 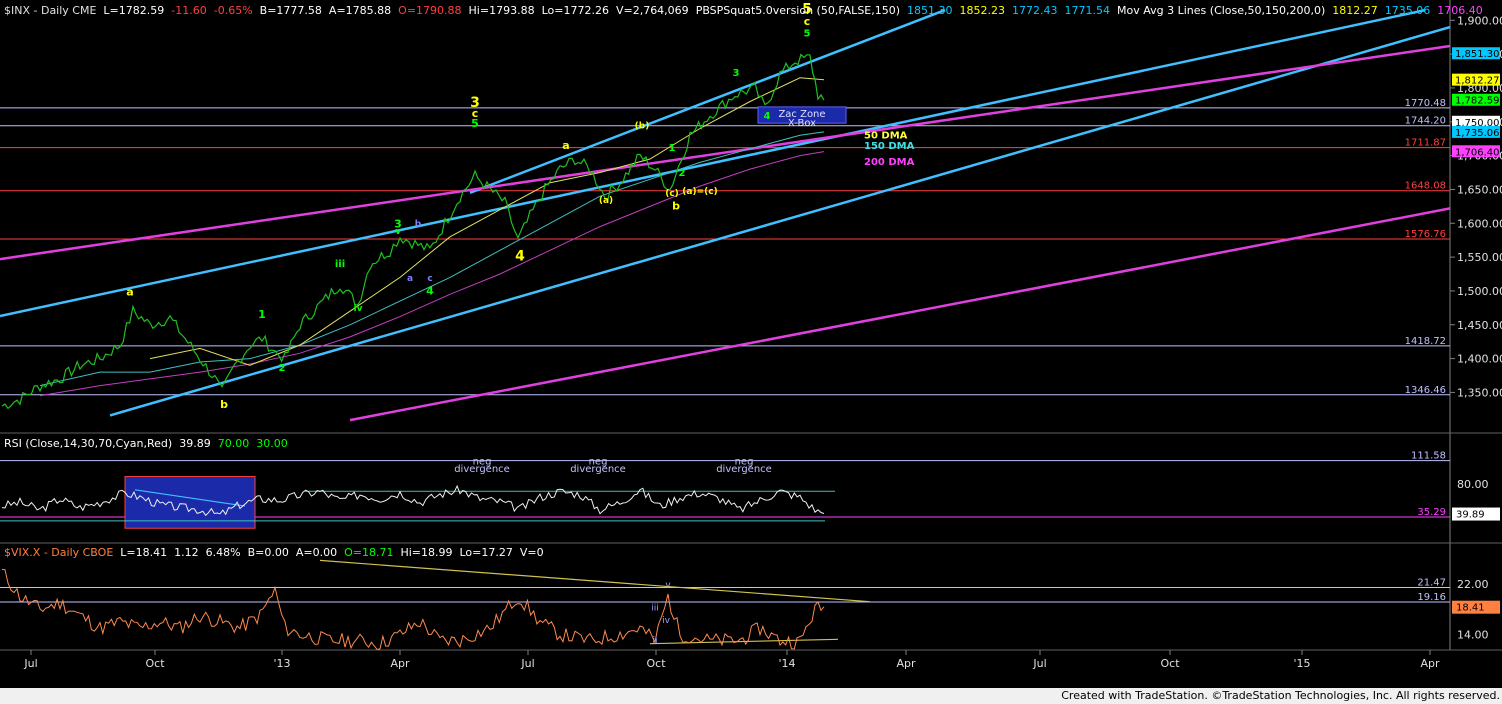 I want to click on vix-level-label: 21.47, so click(x=1431, y=583).